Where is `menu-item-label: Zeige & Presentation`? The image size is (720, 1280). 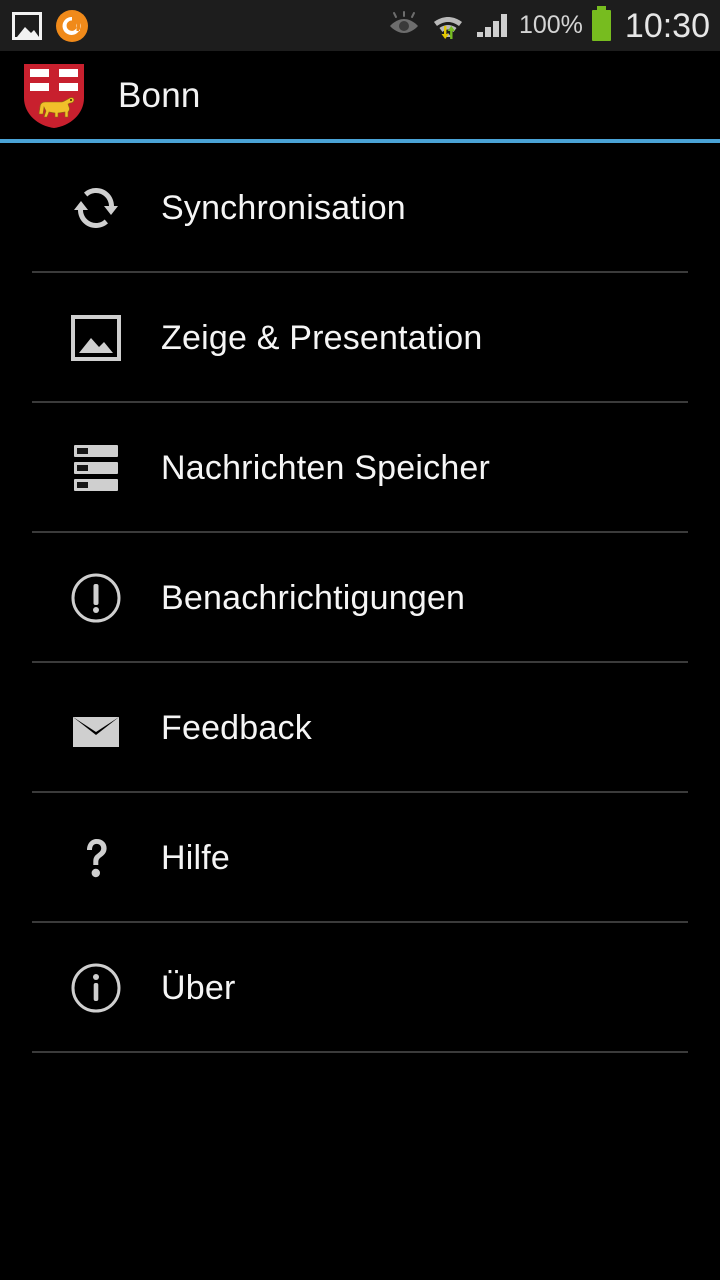
menu-item-label: Zeige & Presentation is located at coordinates (322, 338).